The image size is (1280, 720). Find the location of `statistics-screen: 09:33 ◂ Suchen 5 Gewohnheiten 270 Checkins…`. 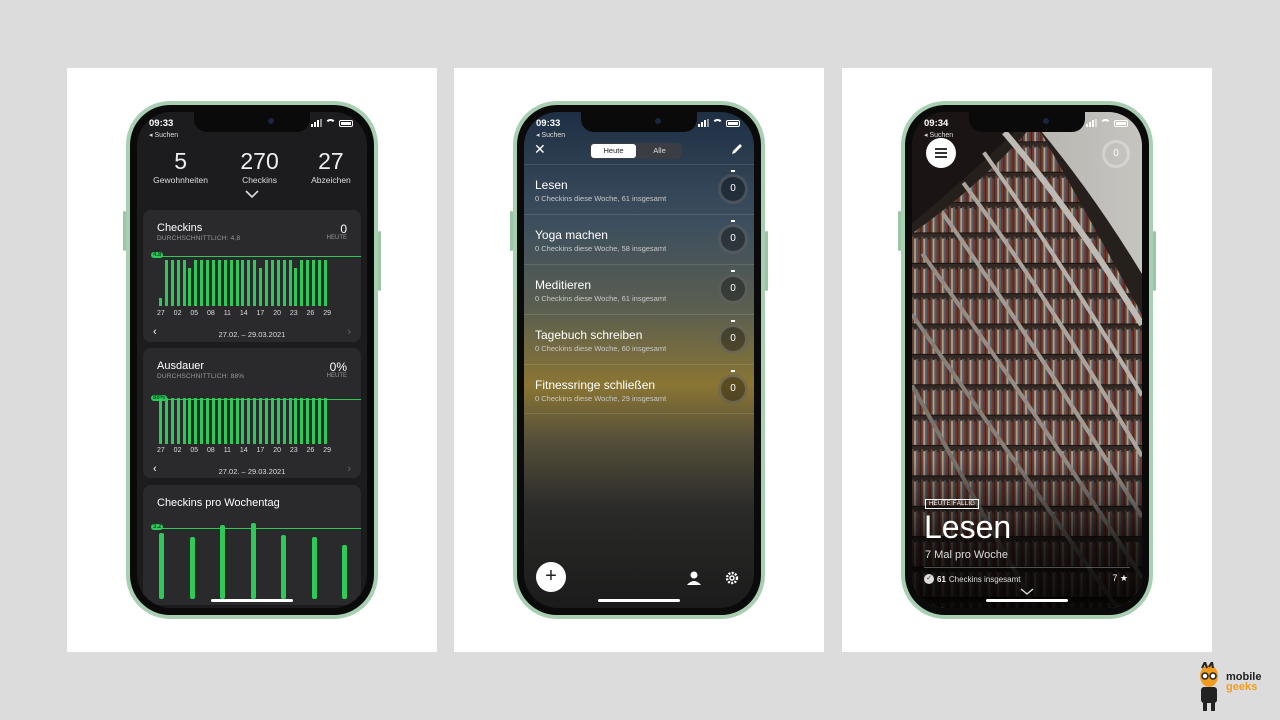

statistics-screen: 09:33 ◂ Suchen 5 Gewohnheiten 270 Checkins… is located at coordinates (252, 360).